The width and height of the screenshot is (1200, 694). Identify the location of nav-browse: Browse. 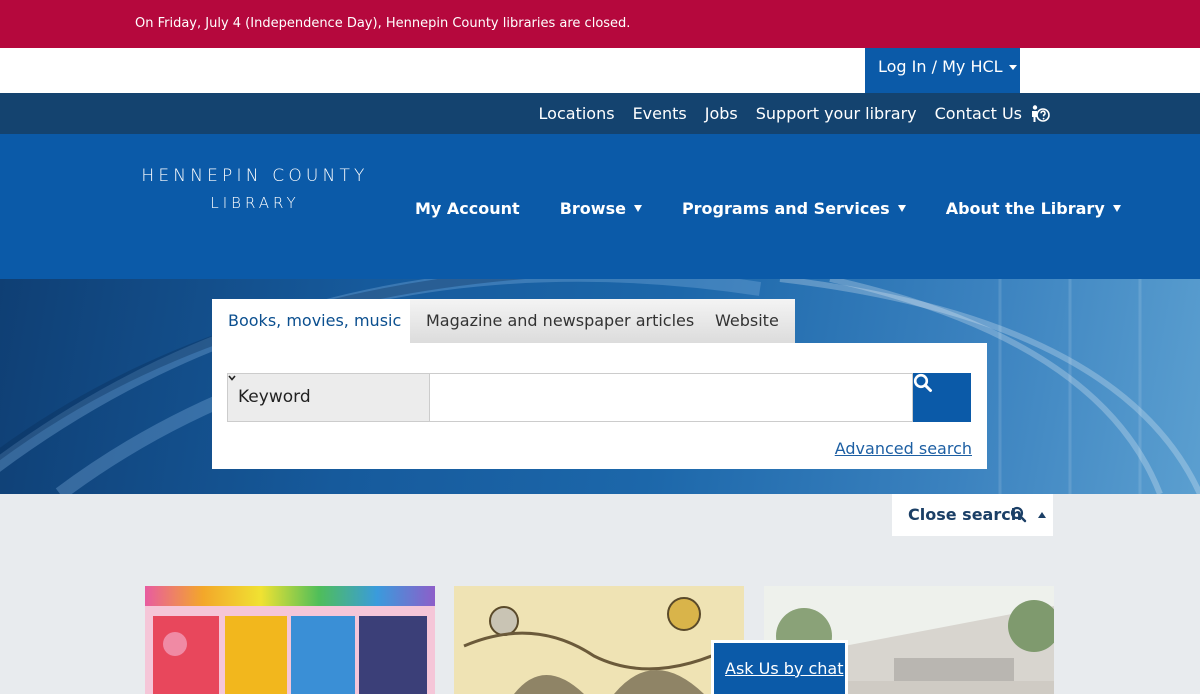
(601, 208).